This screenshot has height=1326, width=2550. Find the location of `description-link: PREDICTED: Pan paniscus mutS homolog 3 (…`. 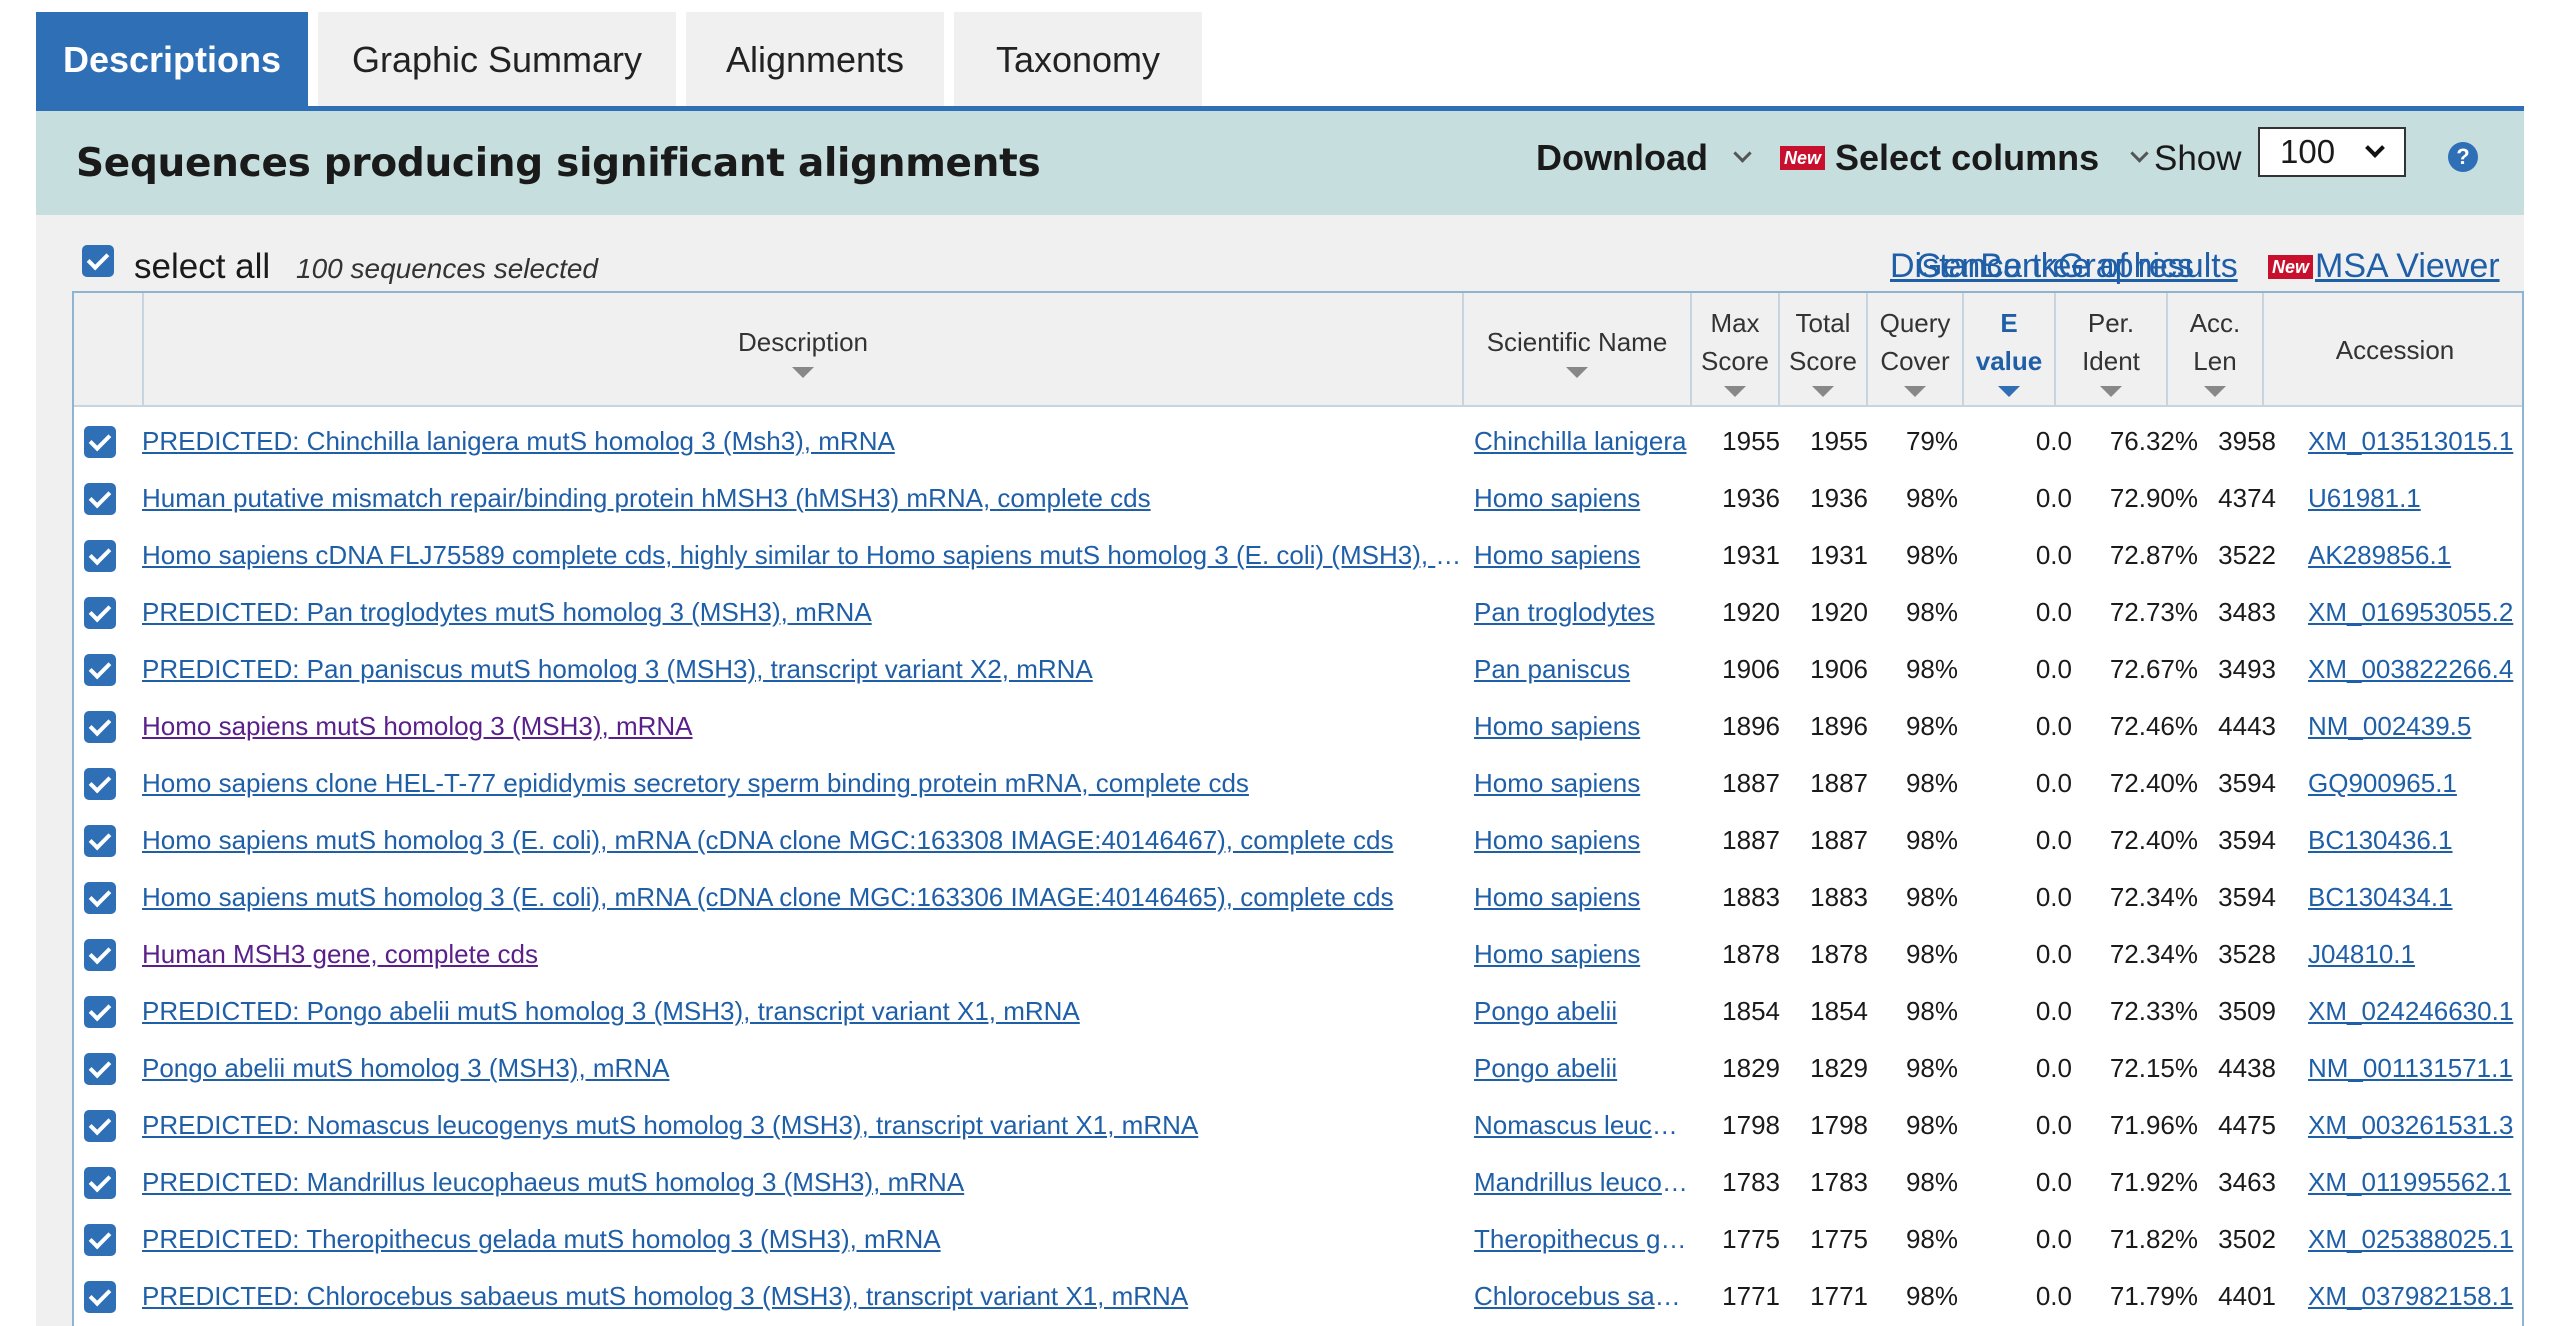

description-link: PREDICTED: Pan paniscus mutS homolog 3 (… is located at coordinates (802, 669).